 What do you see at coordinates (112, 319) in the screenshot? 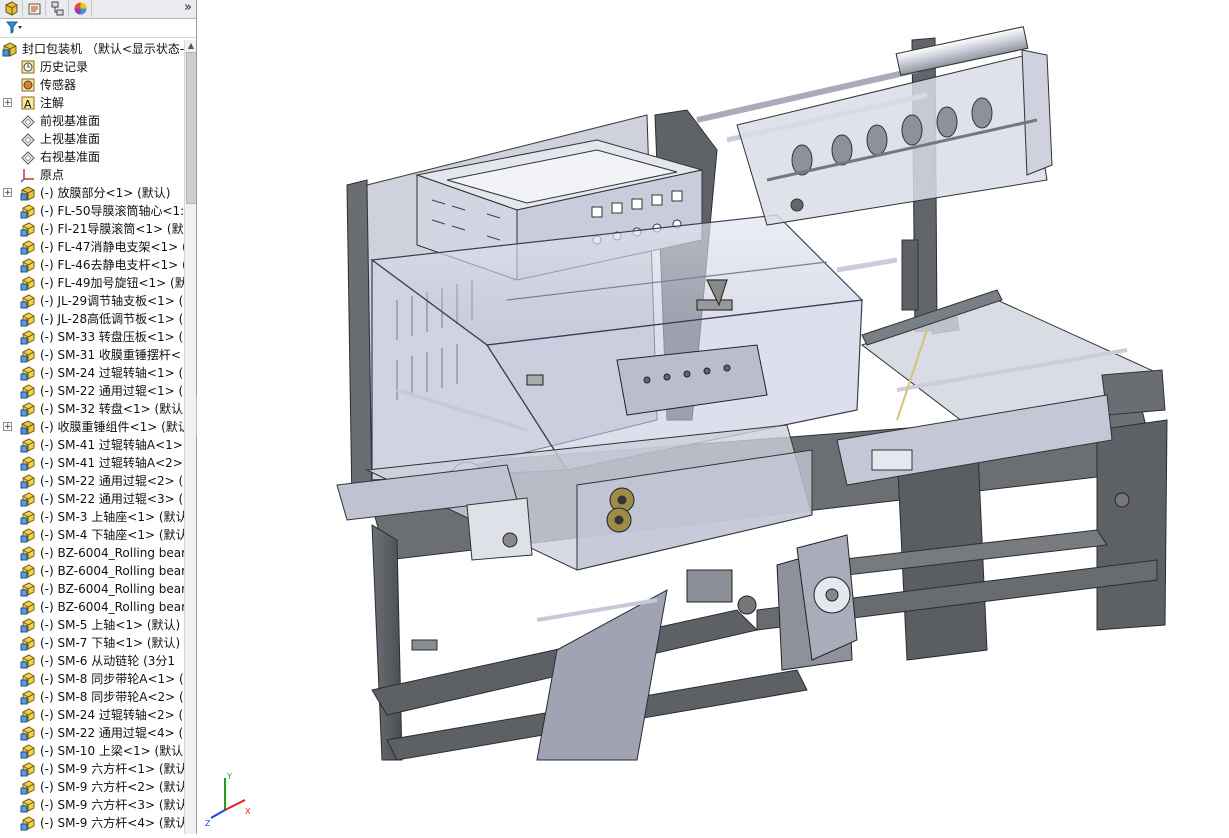
I see `tree-item-label: (-) JL-28高低调节板<1> (` at bounding box center [112, 319].